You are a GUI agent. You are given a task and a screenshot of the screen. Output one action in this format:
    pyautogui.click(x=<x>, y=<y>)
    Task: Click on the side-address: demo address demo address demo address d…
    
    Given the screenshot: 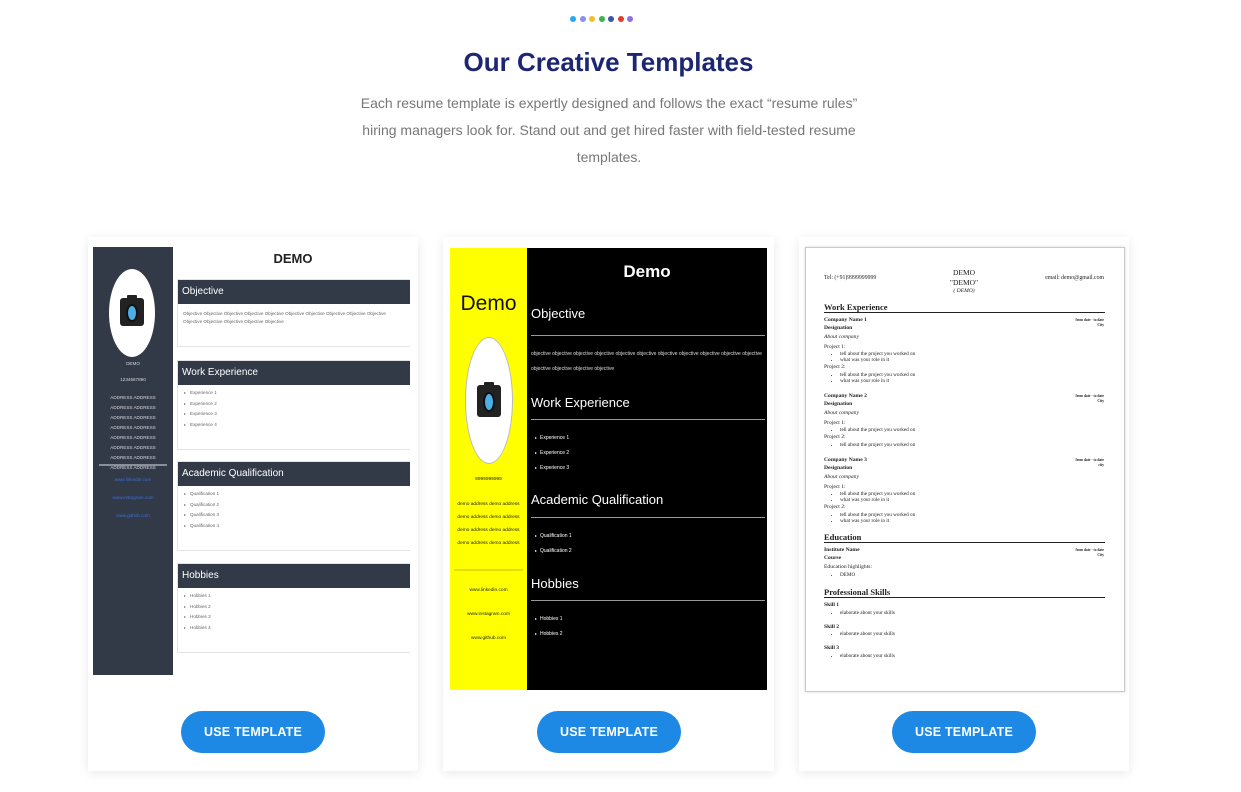 What is the action you would take?
    pyautogui.click(x=488, y=524)
    